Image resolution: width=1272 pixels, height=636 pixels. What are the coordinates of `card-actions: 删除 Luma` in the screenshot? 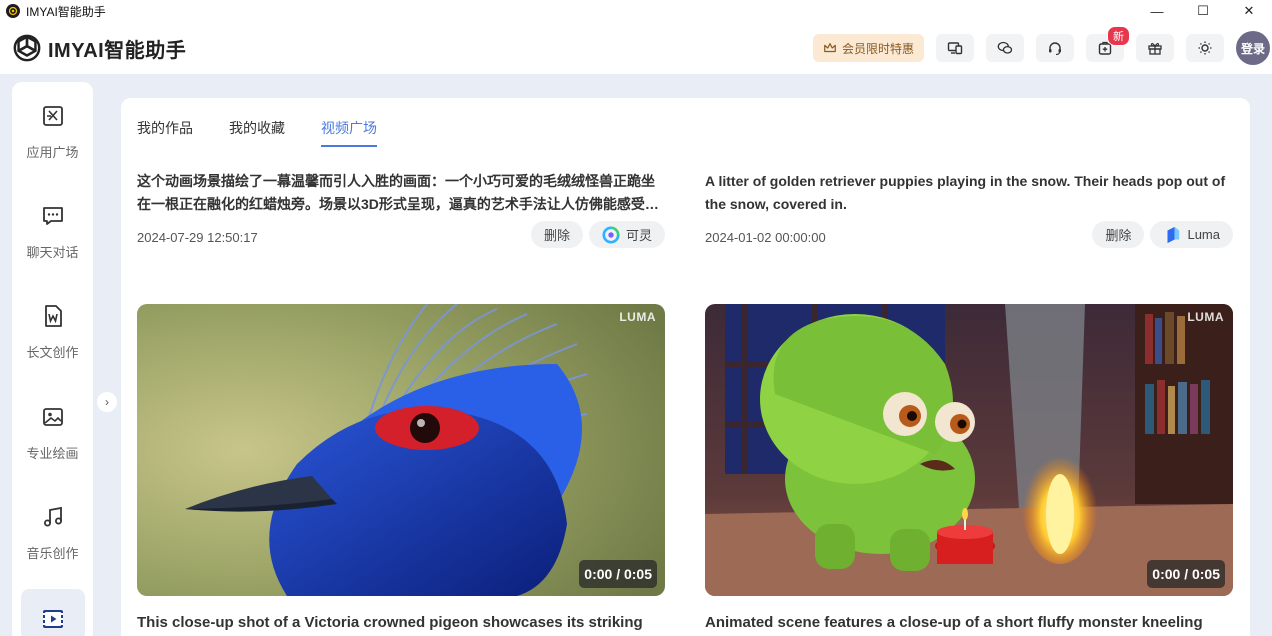 It's located at (1162, 234).